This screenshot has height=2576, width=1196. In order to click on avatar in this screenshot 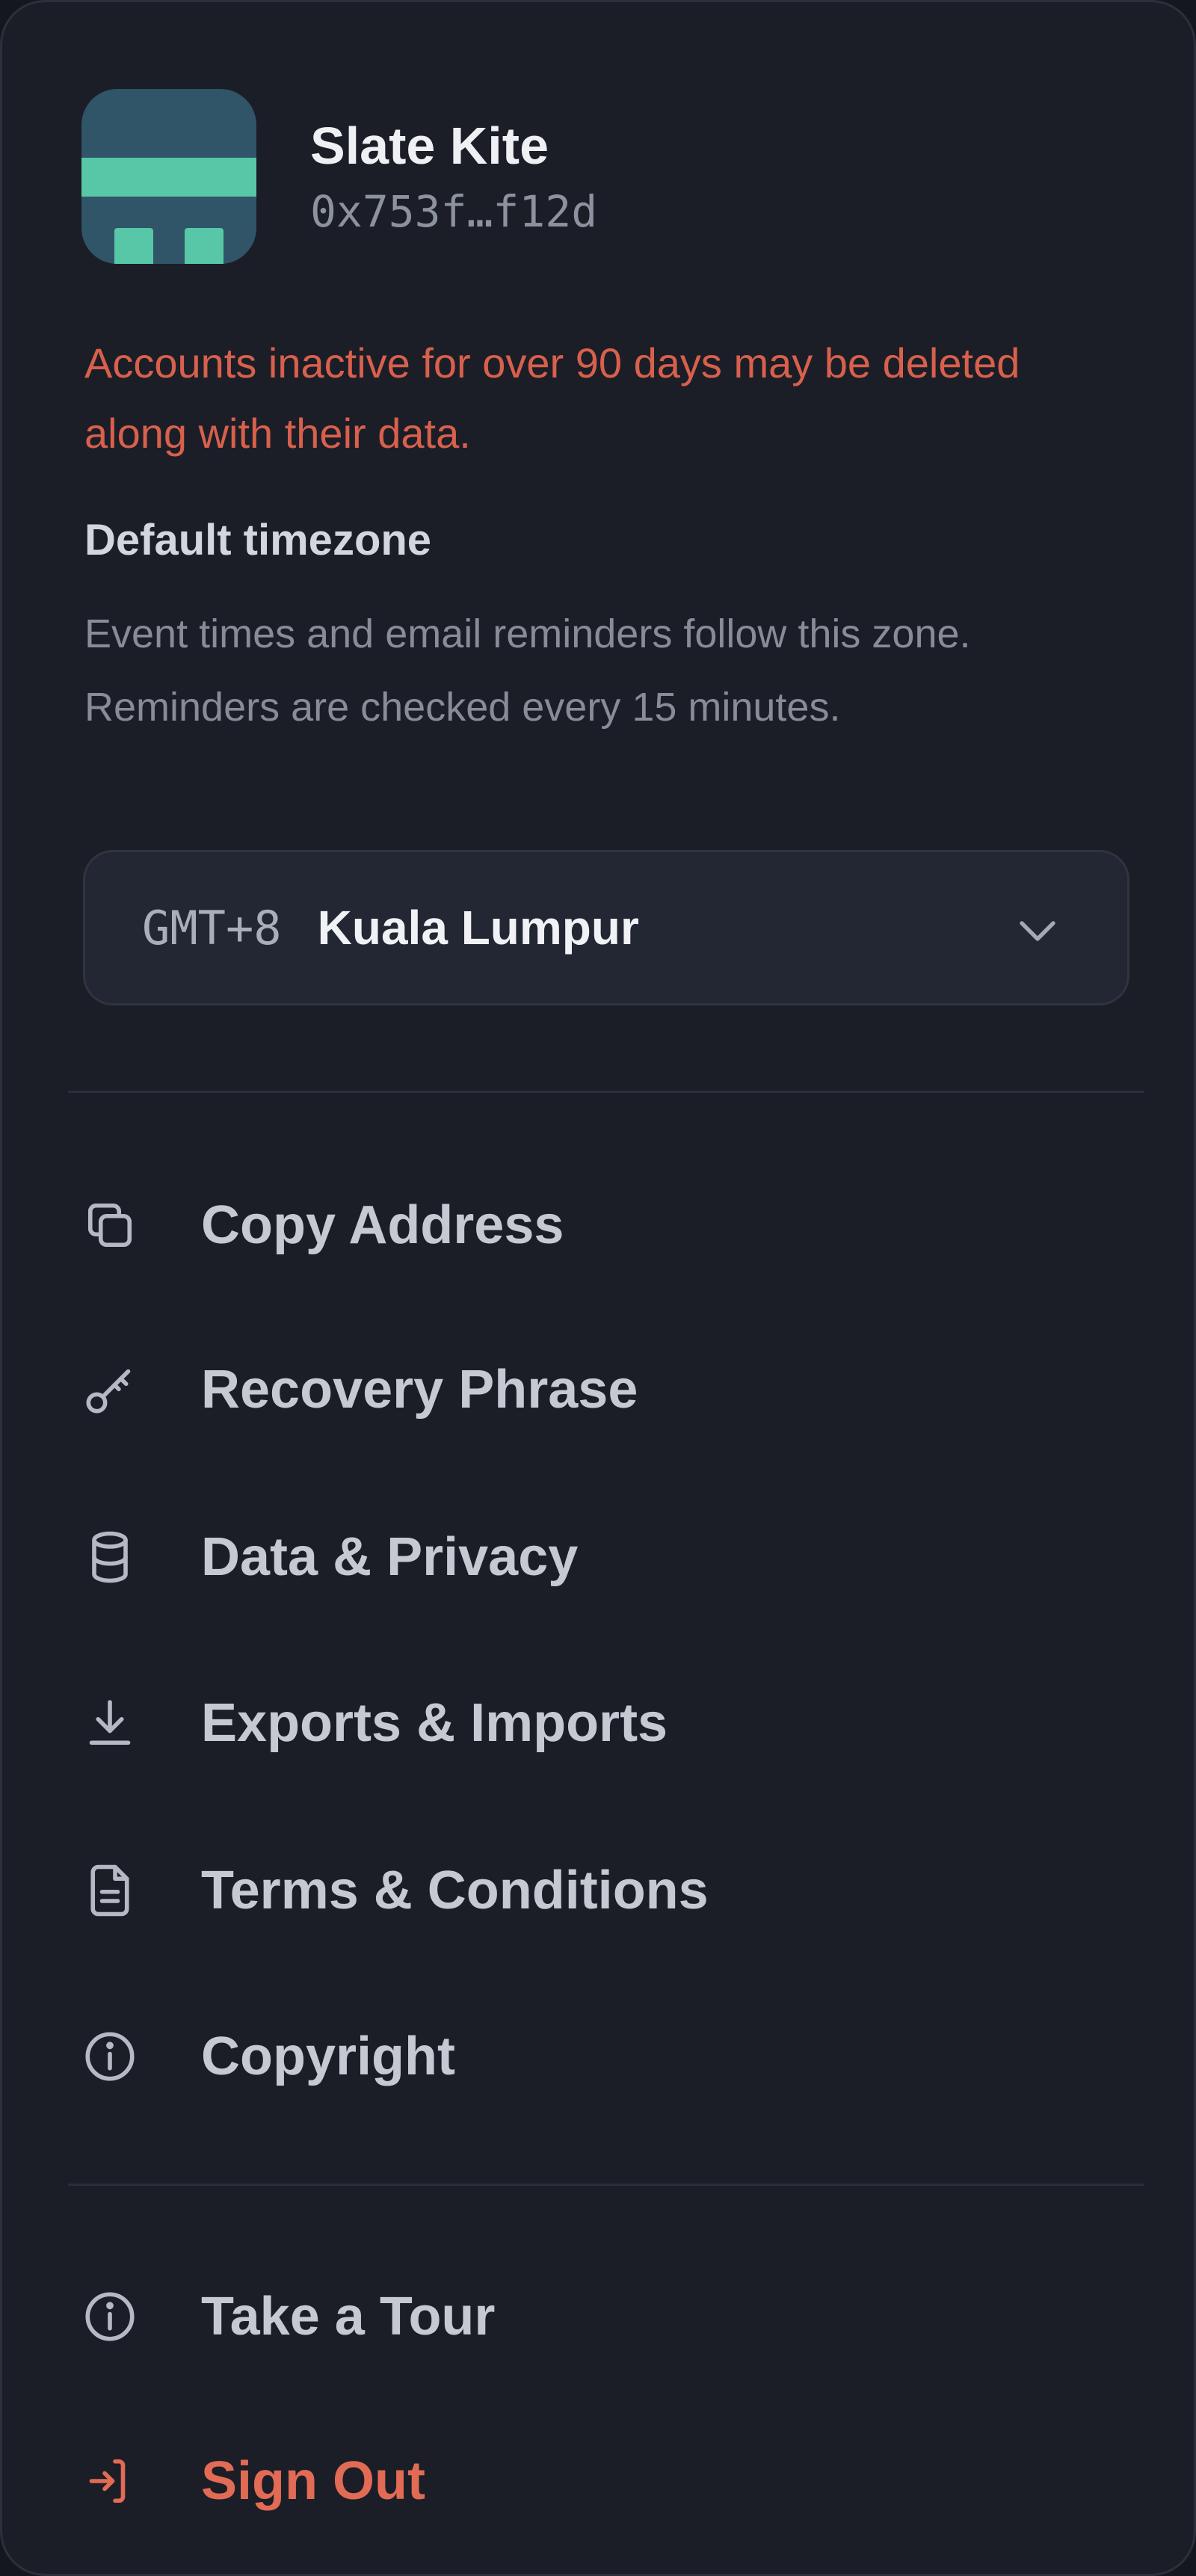, I will do `click(168, 176)`.